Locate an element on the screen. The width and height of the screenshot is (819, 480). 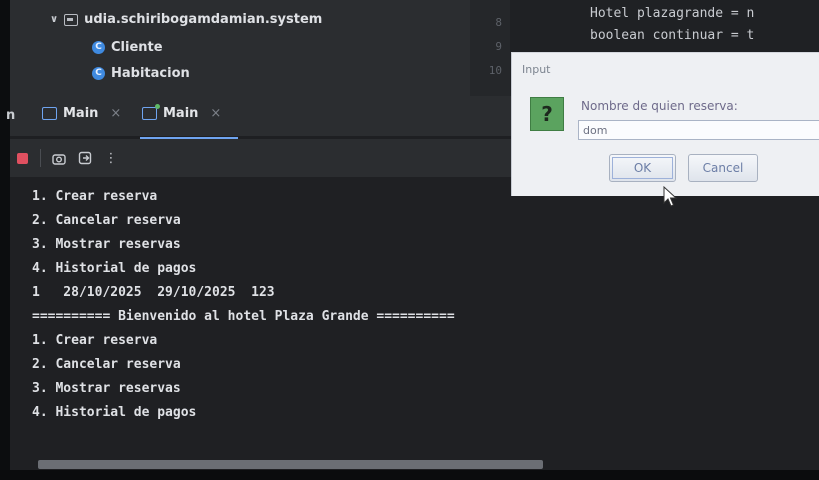
exit-icon is located at coordinates (85, 158).